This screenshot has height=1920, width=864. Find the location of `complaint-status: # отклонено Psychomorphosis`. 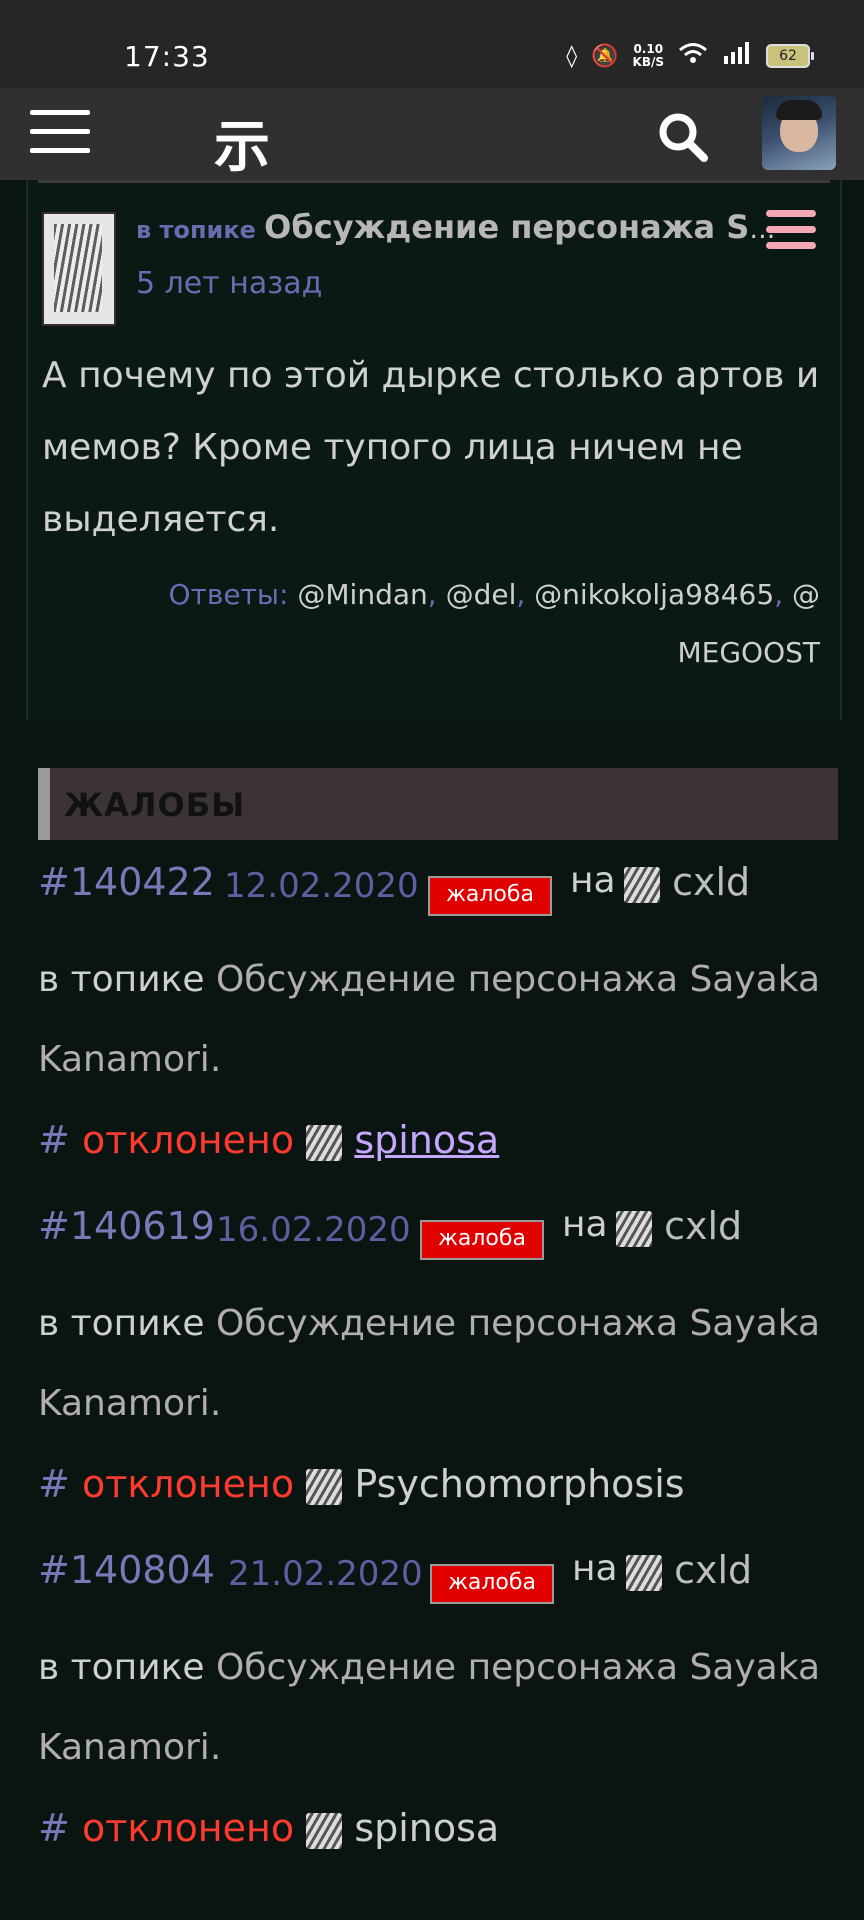

complaint-status: # отклонено Psychomorphosis is located at coordinates (438, 1484).